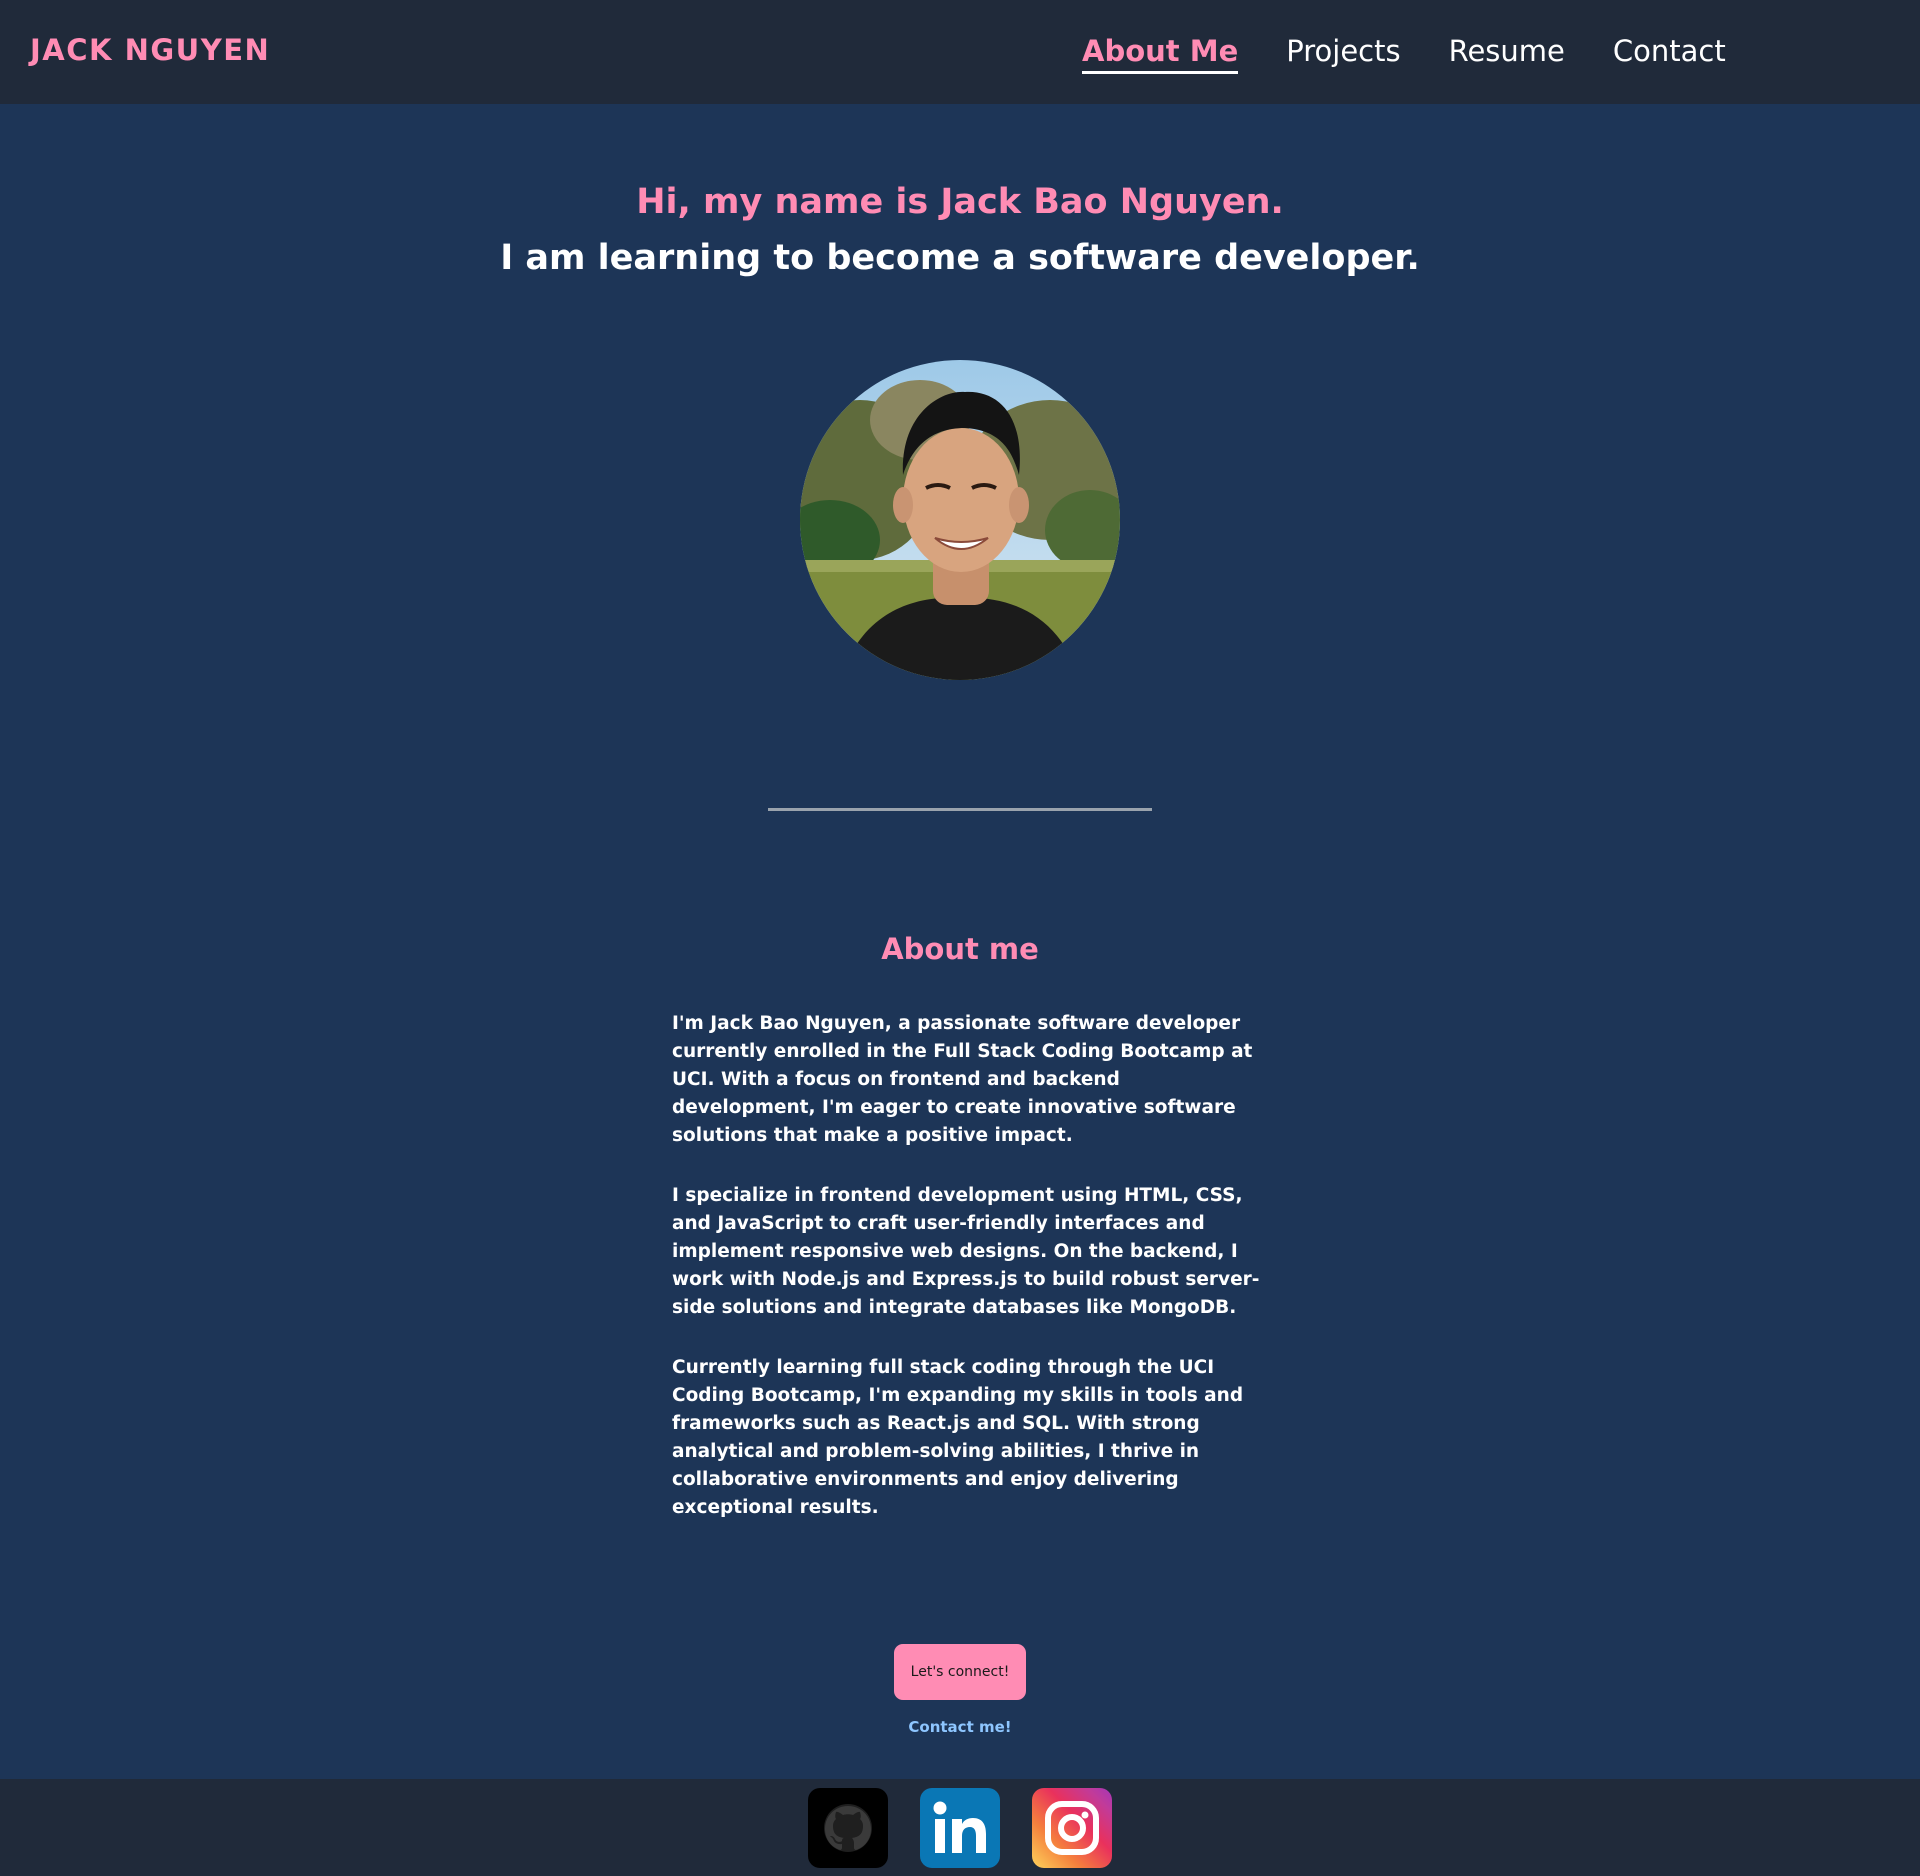 The width and height of the screenshot is (1920, 1876). What do you see at coordinates (1343, 53) in the screenshot?
I see `nav-projects: Projects` at bounding box center [1343, 53].